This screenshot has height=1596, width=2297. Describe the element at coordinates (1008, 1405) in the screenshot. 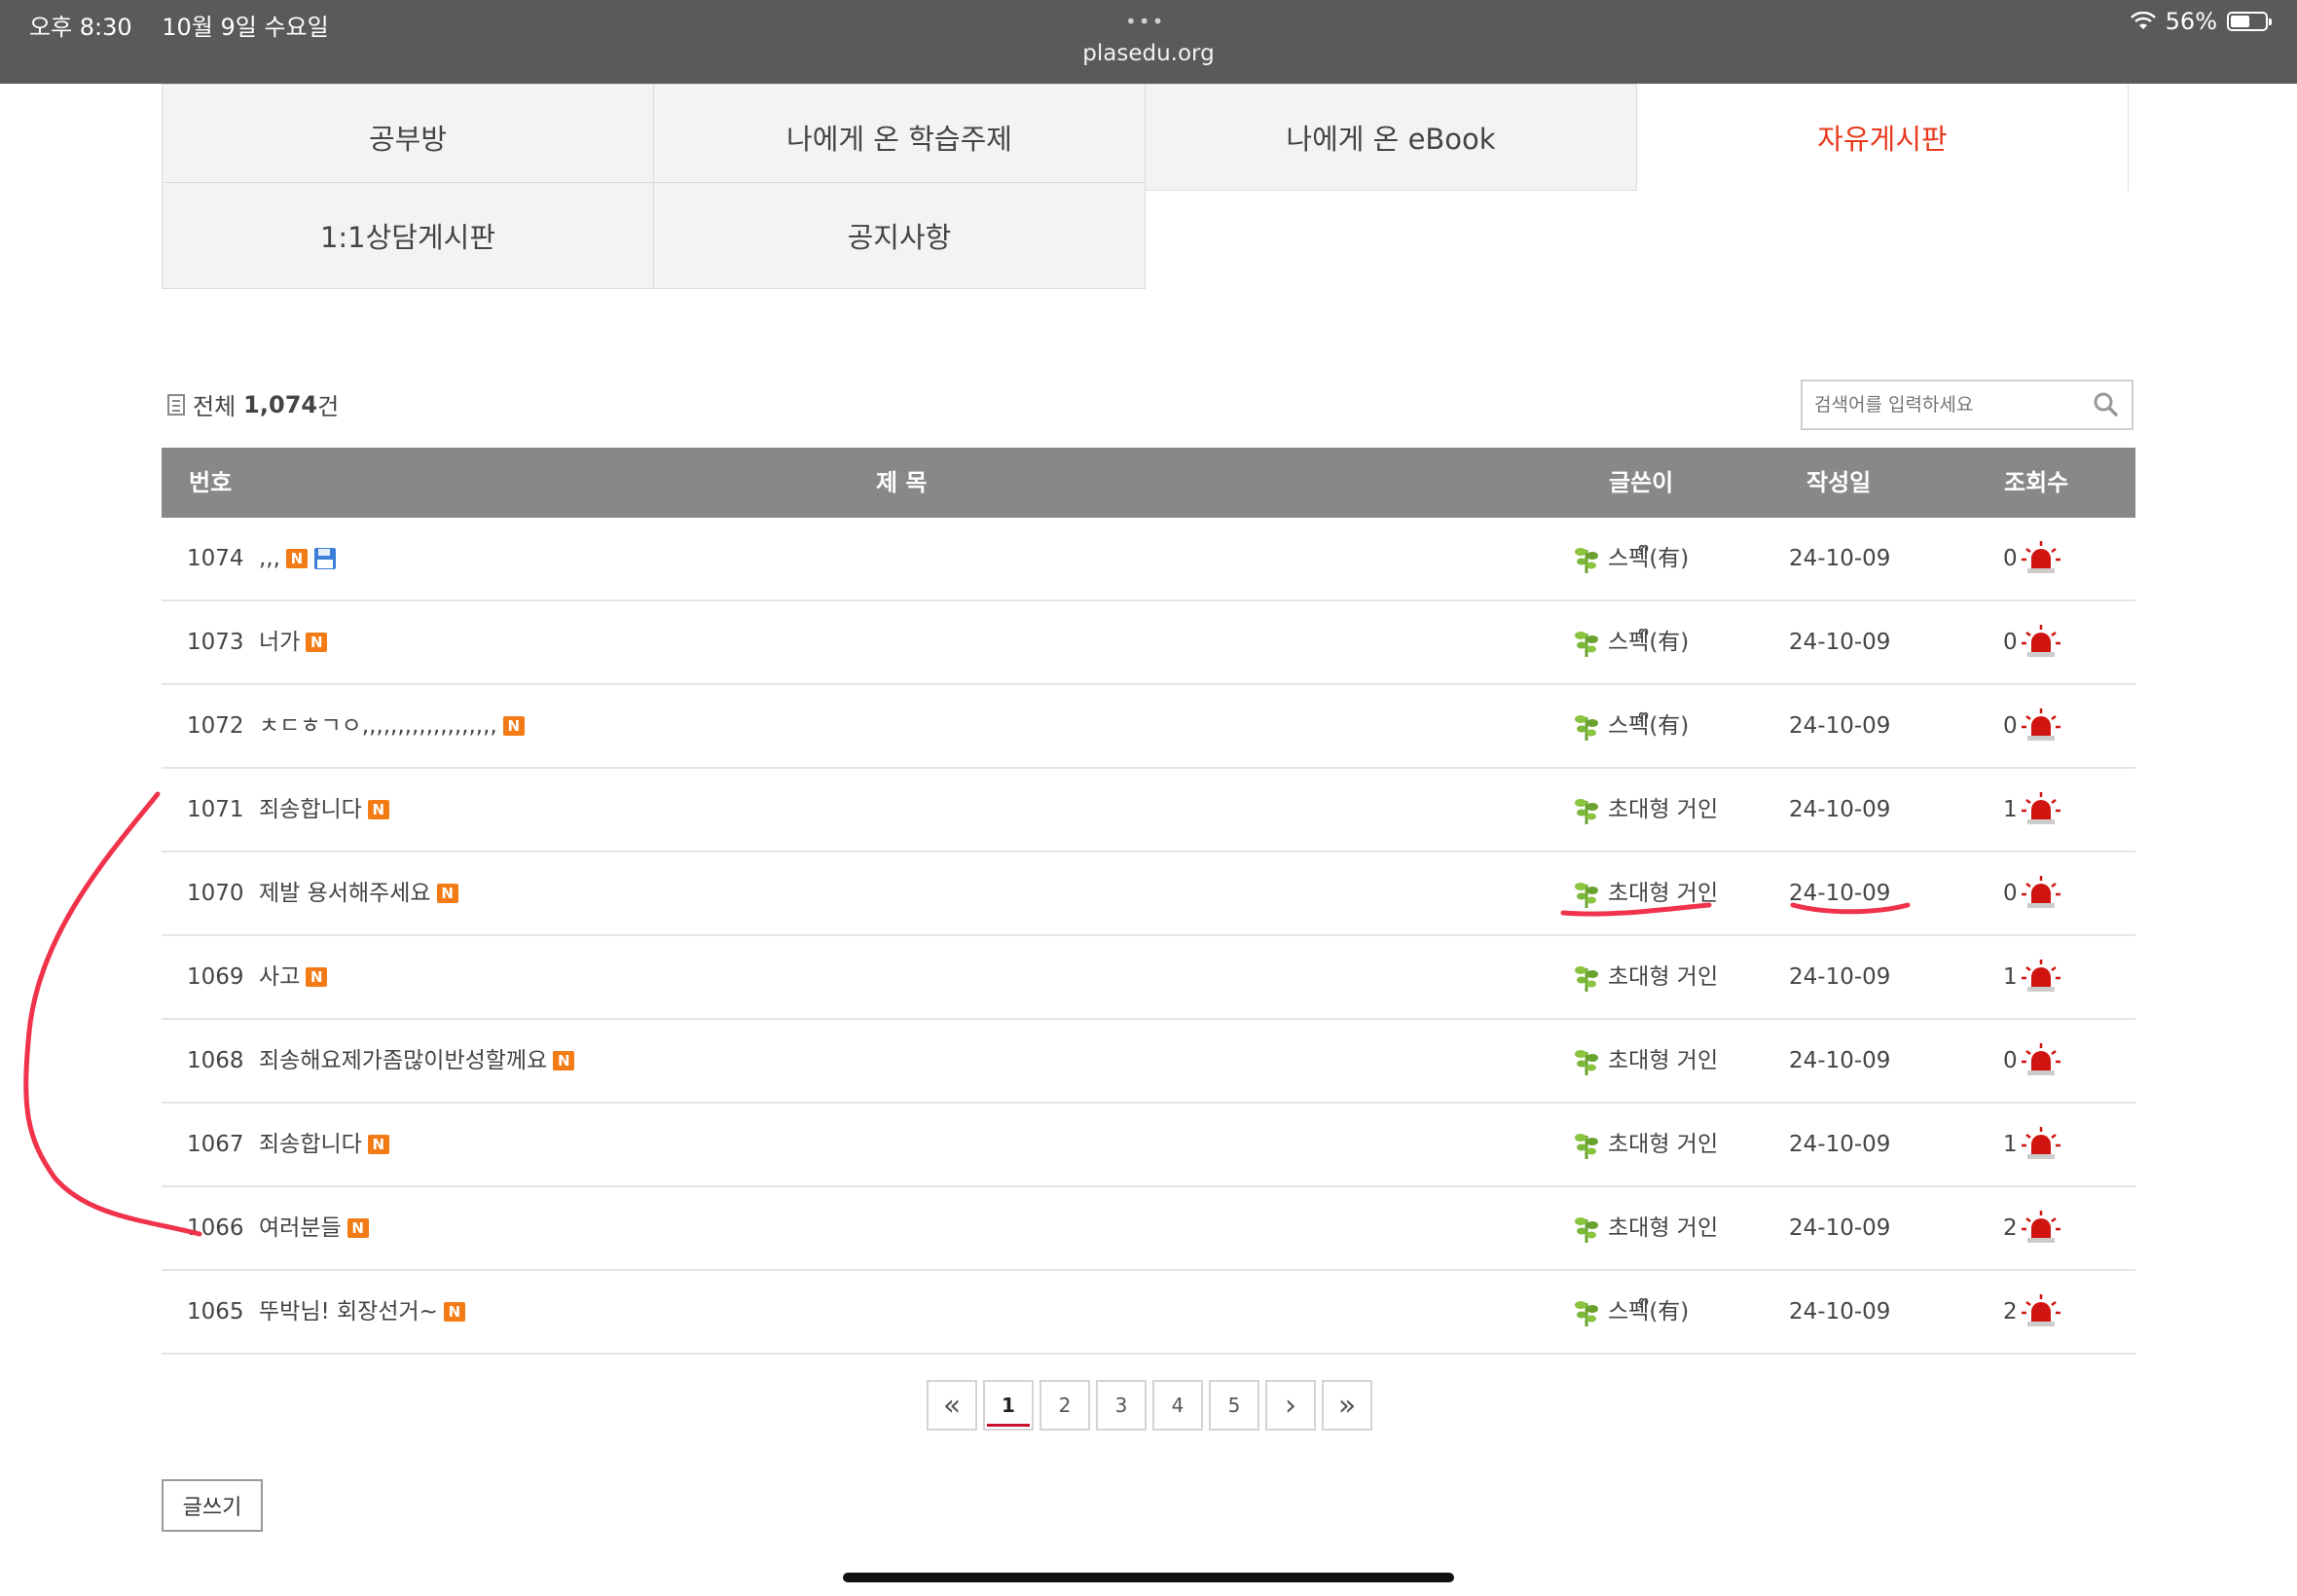

I see `page-1-button: 1` at that location.